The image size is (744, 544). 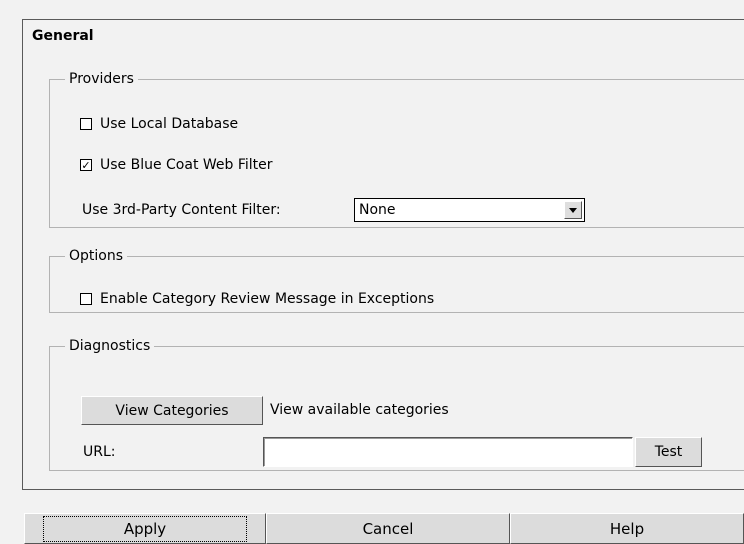 I want to click on panel-title: General, so click(x=63, y=36).